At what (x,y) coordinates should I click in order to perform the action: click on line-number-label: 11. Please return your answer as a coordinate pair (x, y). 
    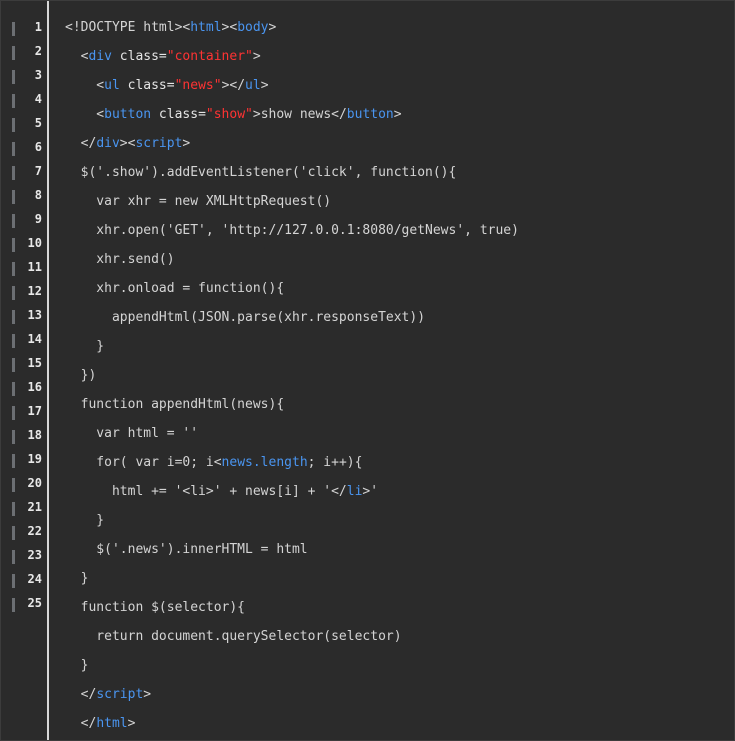
    Looking at the image, I should click on (34, 267).